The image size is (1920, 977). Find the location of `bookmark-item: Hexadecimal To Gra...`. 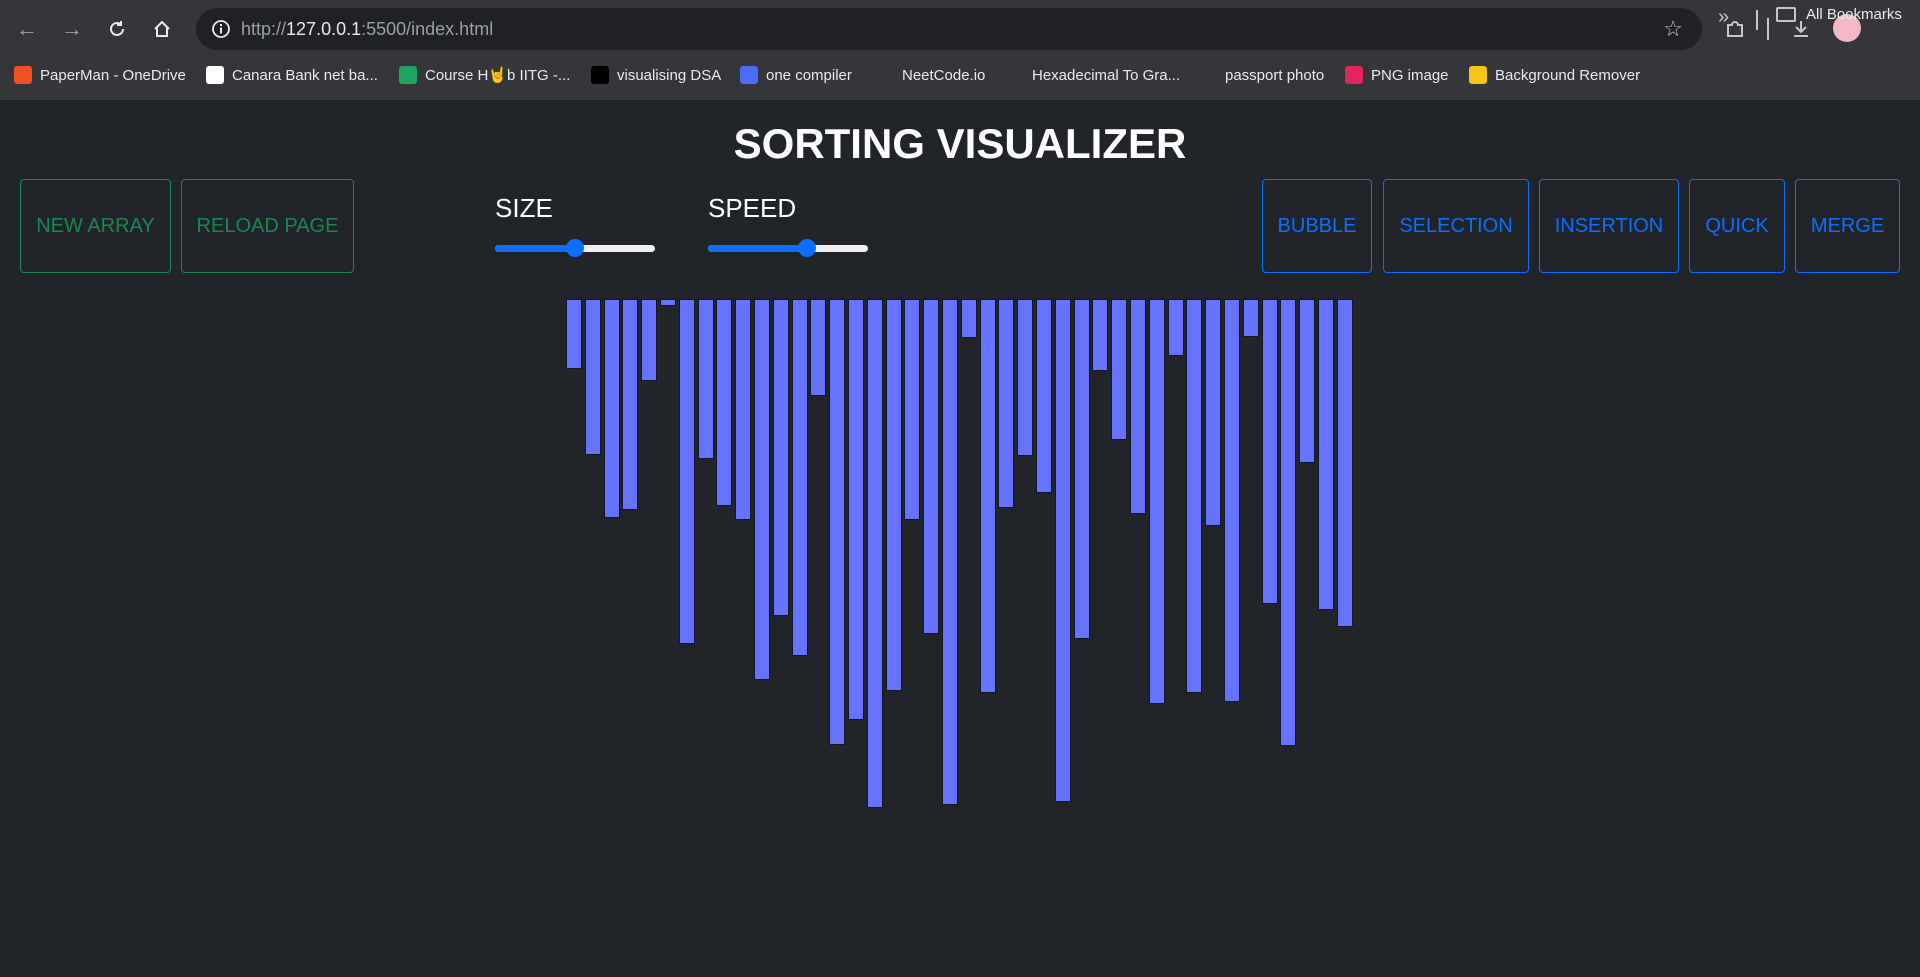

bookmark-item: Hexadecimal To Gra... is located at coordinates (1093, 75).